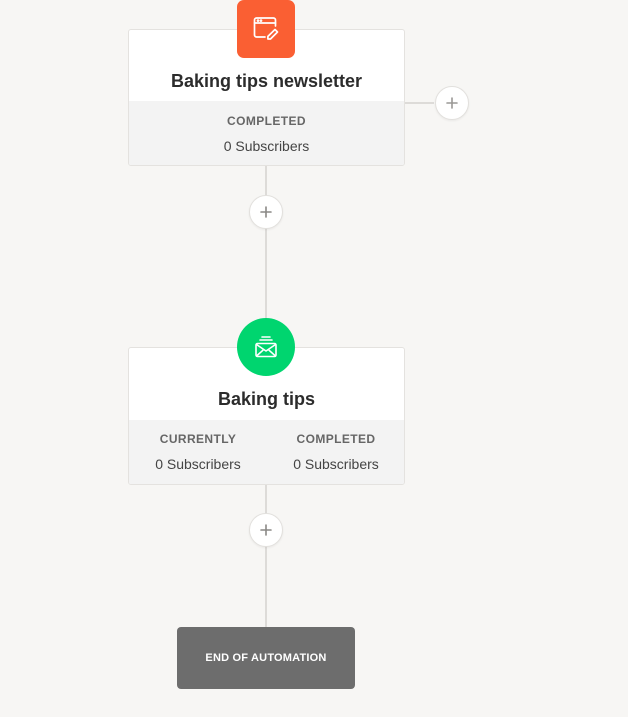 The image size is (628, 717). I want to click on end-of-automation: END OF AUTOMATION, so click(266, 658).